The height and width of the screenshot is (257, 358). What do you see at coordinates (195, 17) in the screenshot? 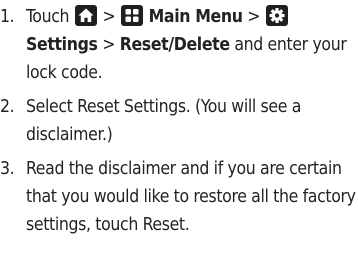
I see `main-menu-label: Main Menu` at bounding box center [195, 17].